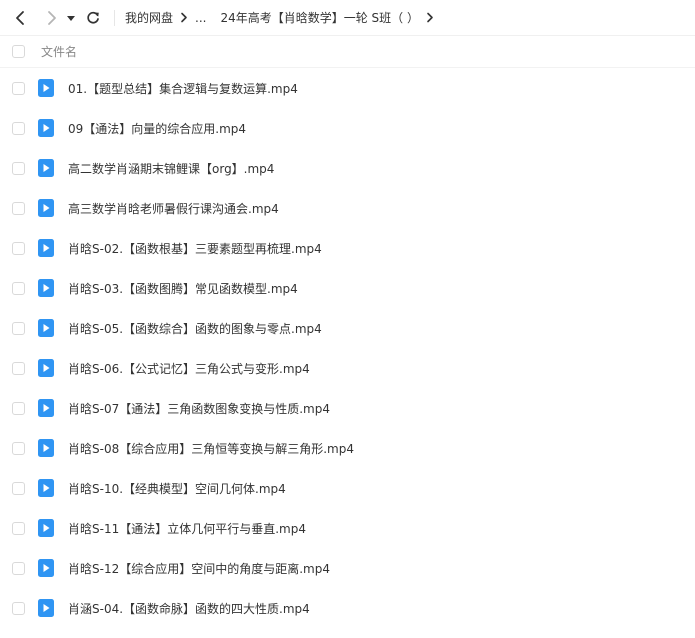  I want to click on file-name: 肖晗S-08【综合应用】三角恒等变换与解三角形.mp4, so click(211, 448).